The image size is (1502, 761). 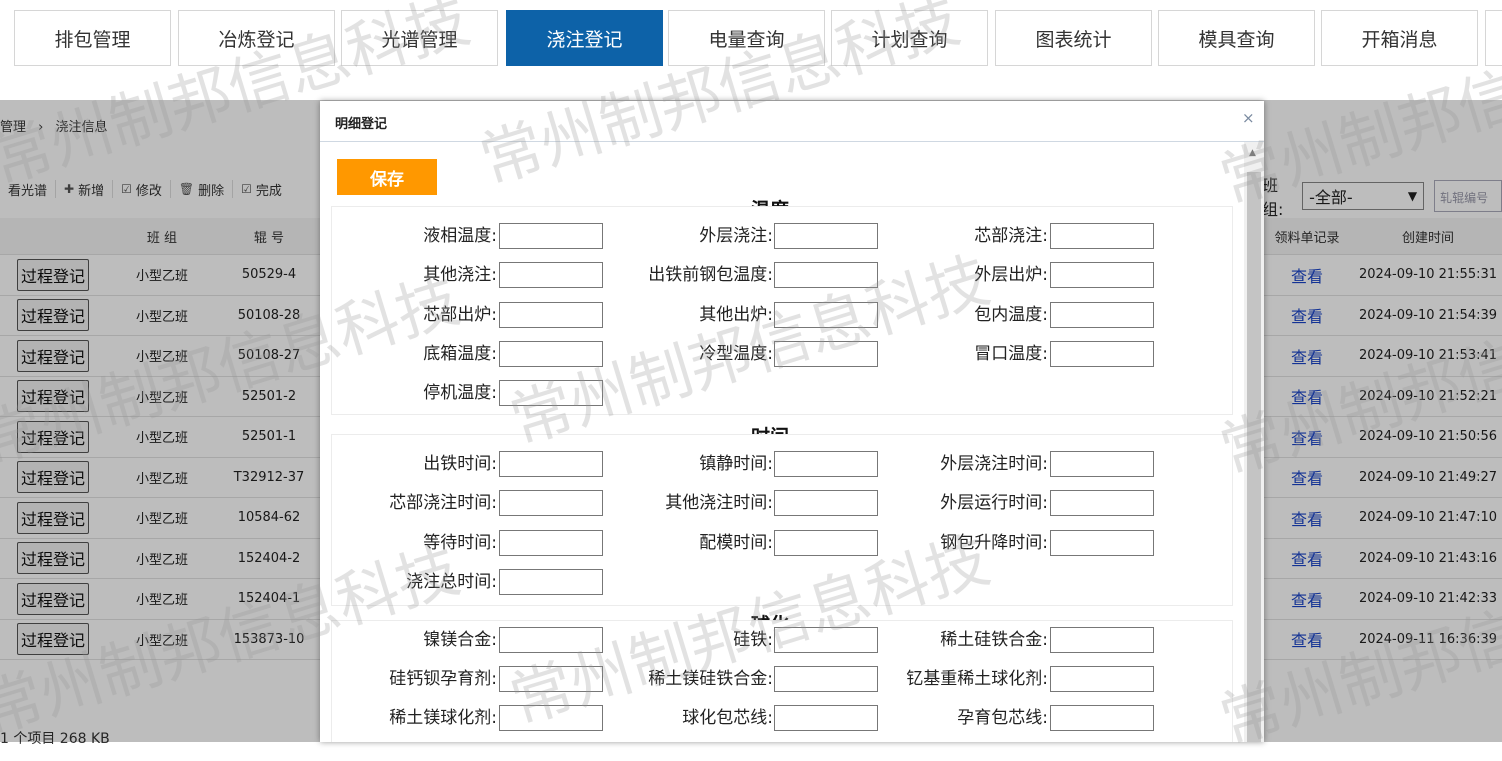 What do you see at coordinates (417, 236) in the screenshot?
I see `form-field: 液相温度:` at bounding box center [417, 236].